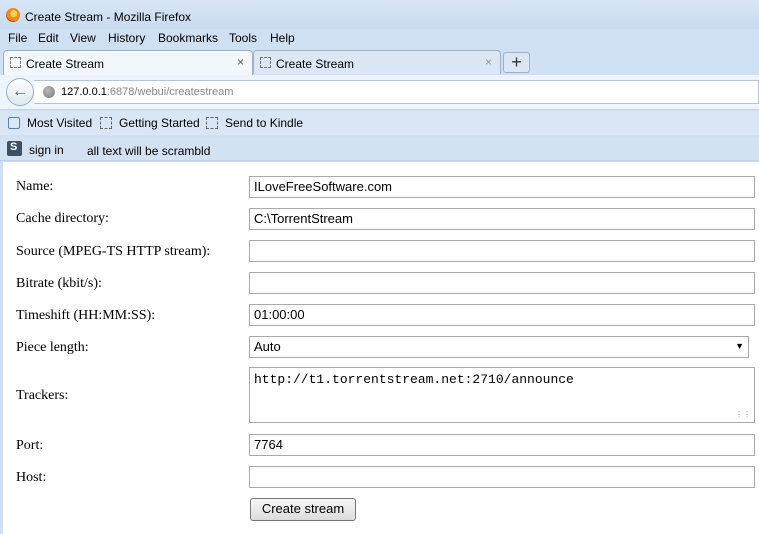  Describe the element at coordinates (62, 218) in the screenshot. I see `cache-directory-label: Cache directory:` at that location.